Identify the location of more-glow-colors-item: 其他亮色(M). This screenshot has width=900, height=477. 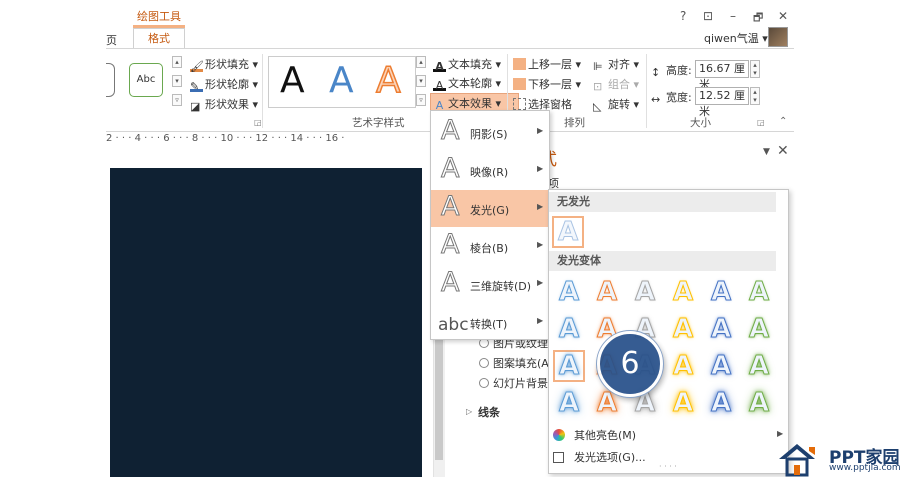
(594, 435).